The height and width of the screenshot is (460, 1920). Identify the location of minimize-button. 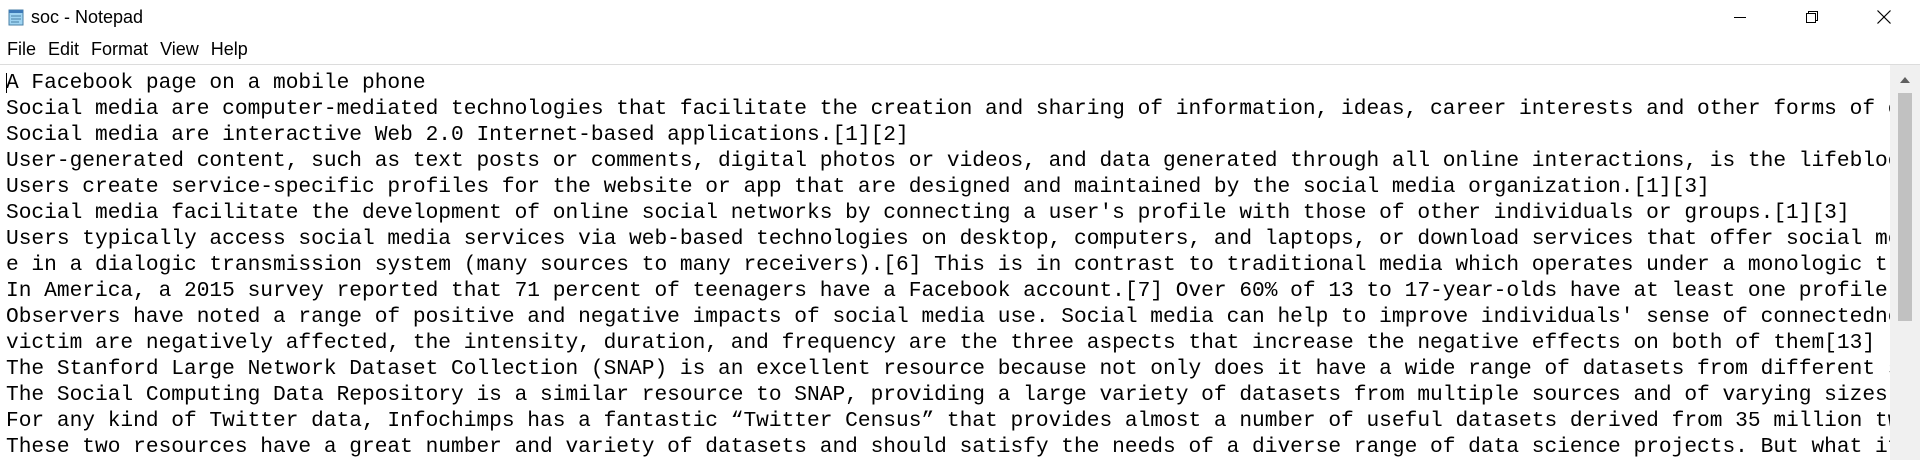
(1740, 16).